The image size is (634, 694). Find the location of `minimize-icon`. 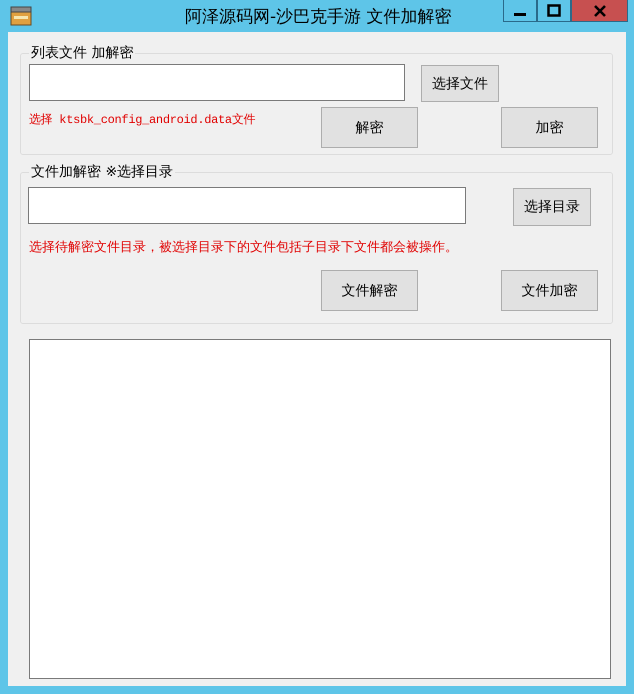

minimize-icon is located at coordinates (520, 14).